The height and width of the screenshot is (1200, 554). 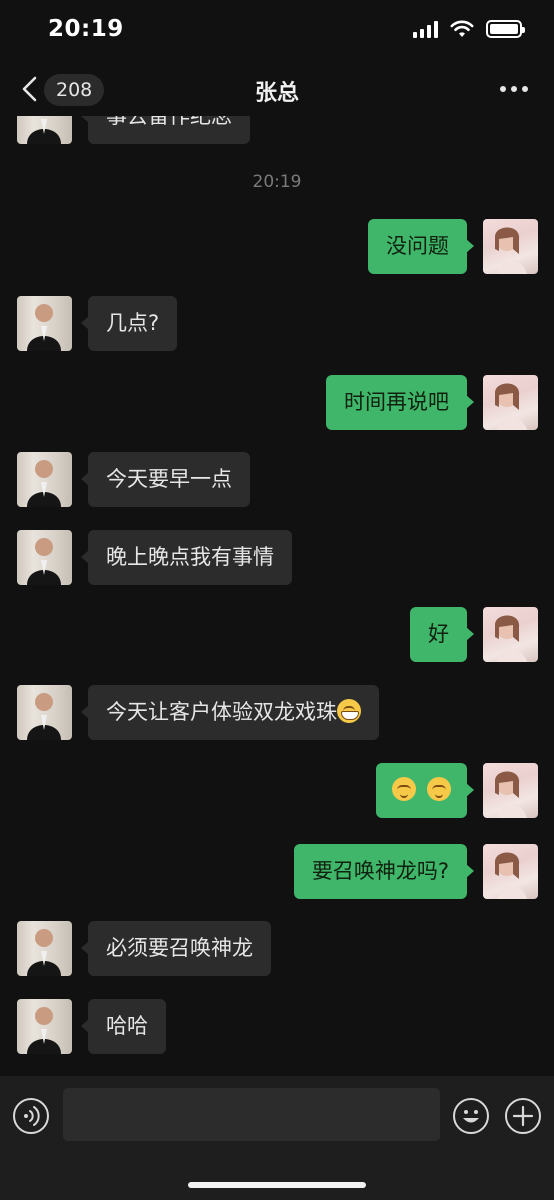 I want to click on message-bubble-incoming: 今天让客户体验双龙戏珠, so click(x=230, y=712).